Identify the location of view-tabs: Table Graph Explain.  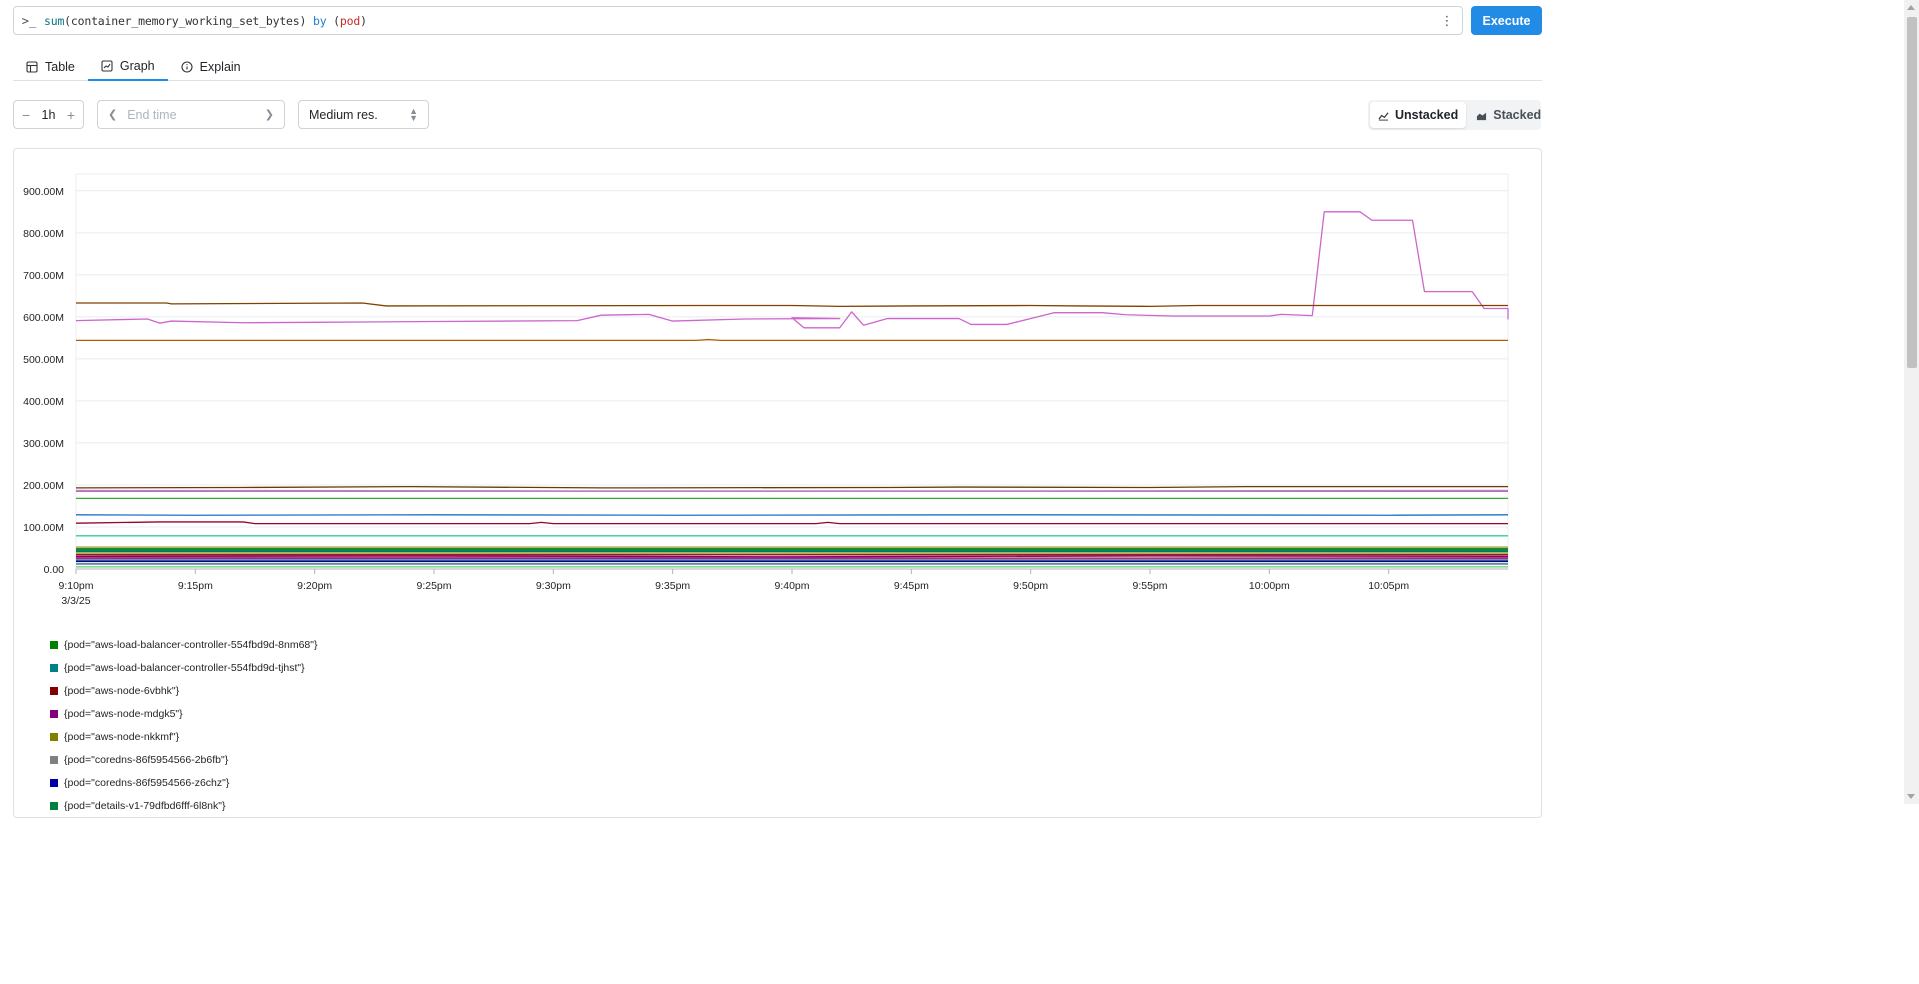
(777, 66).